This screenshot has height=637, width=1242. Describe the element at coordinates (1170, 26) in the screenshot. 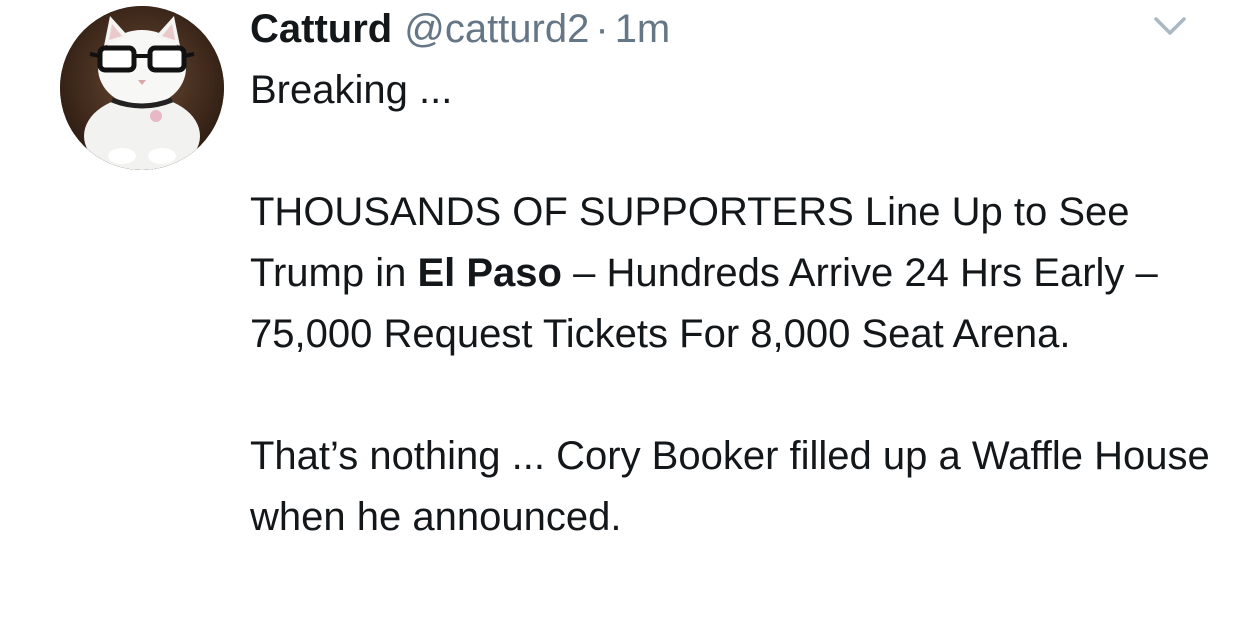

I see `chevron-down-icon` at that location.